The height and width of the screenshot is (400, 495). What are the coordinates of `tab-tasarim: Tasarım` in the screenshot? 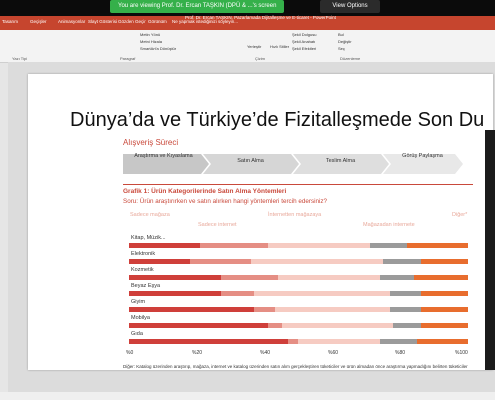 It's located at (10, 21).